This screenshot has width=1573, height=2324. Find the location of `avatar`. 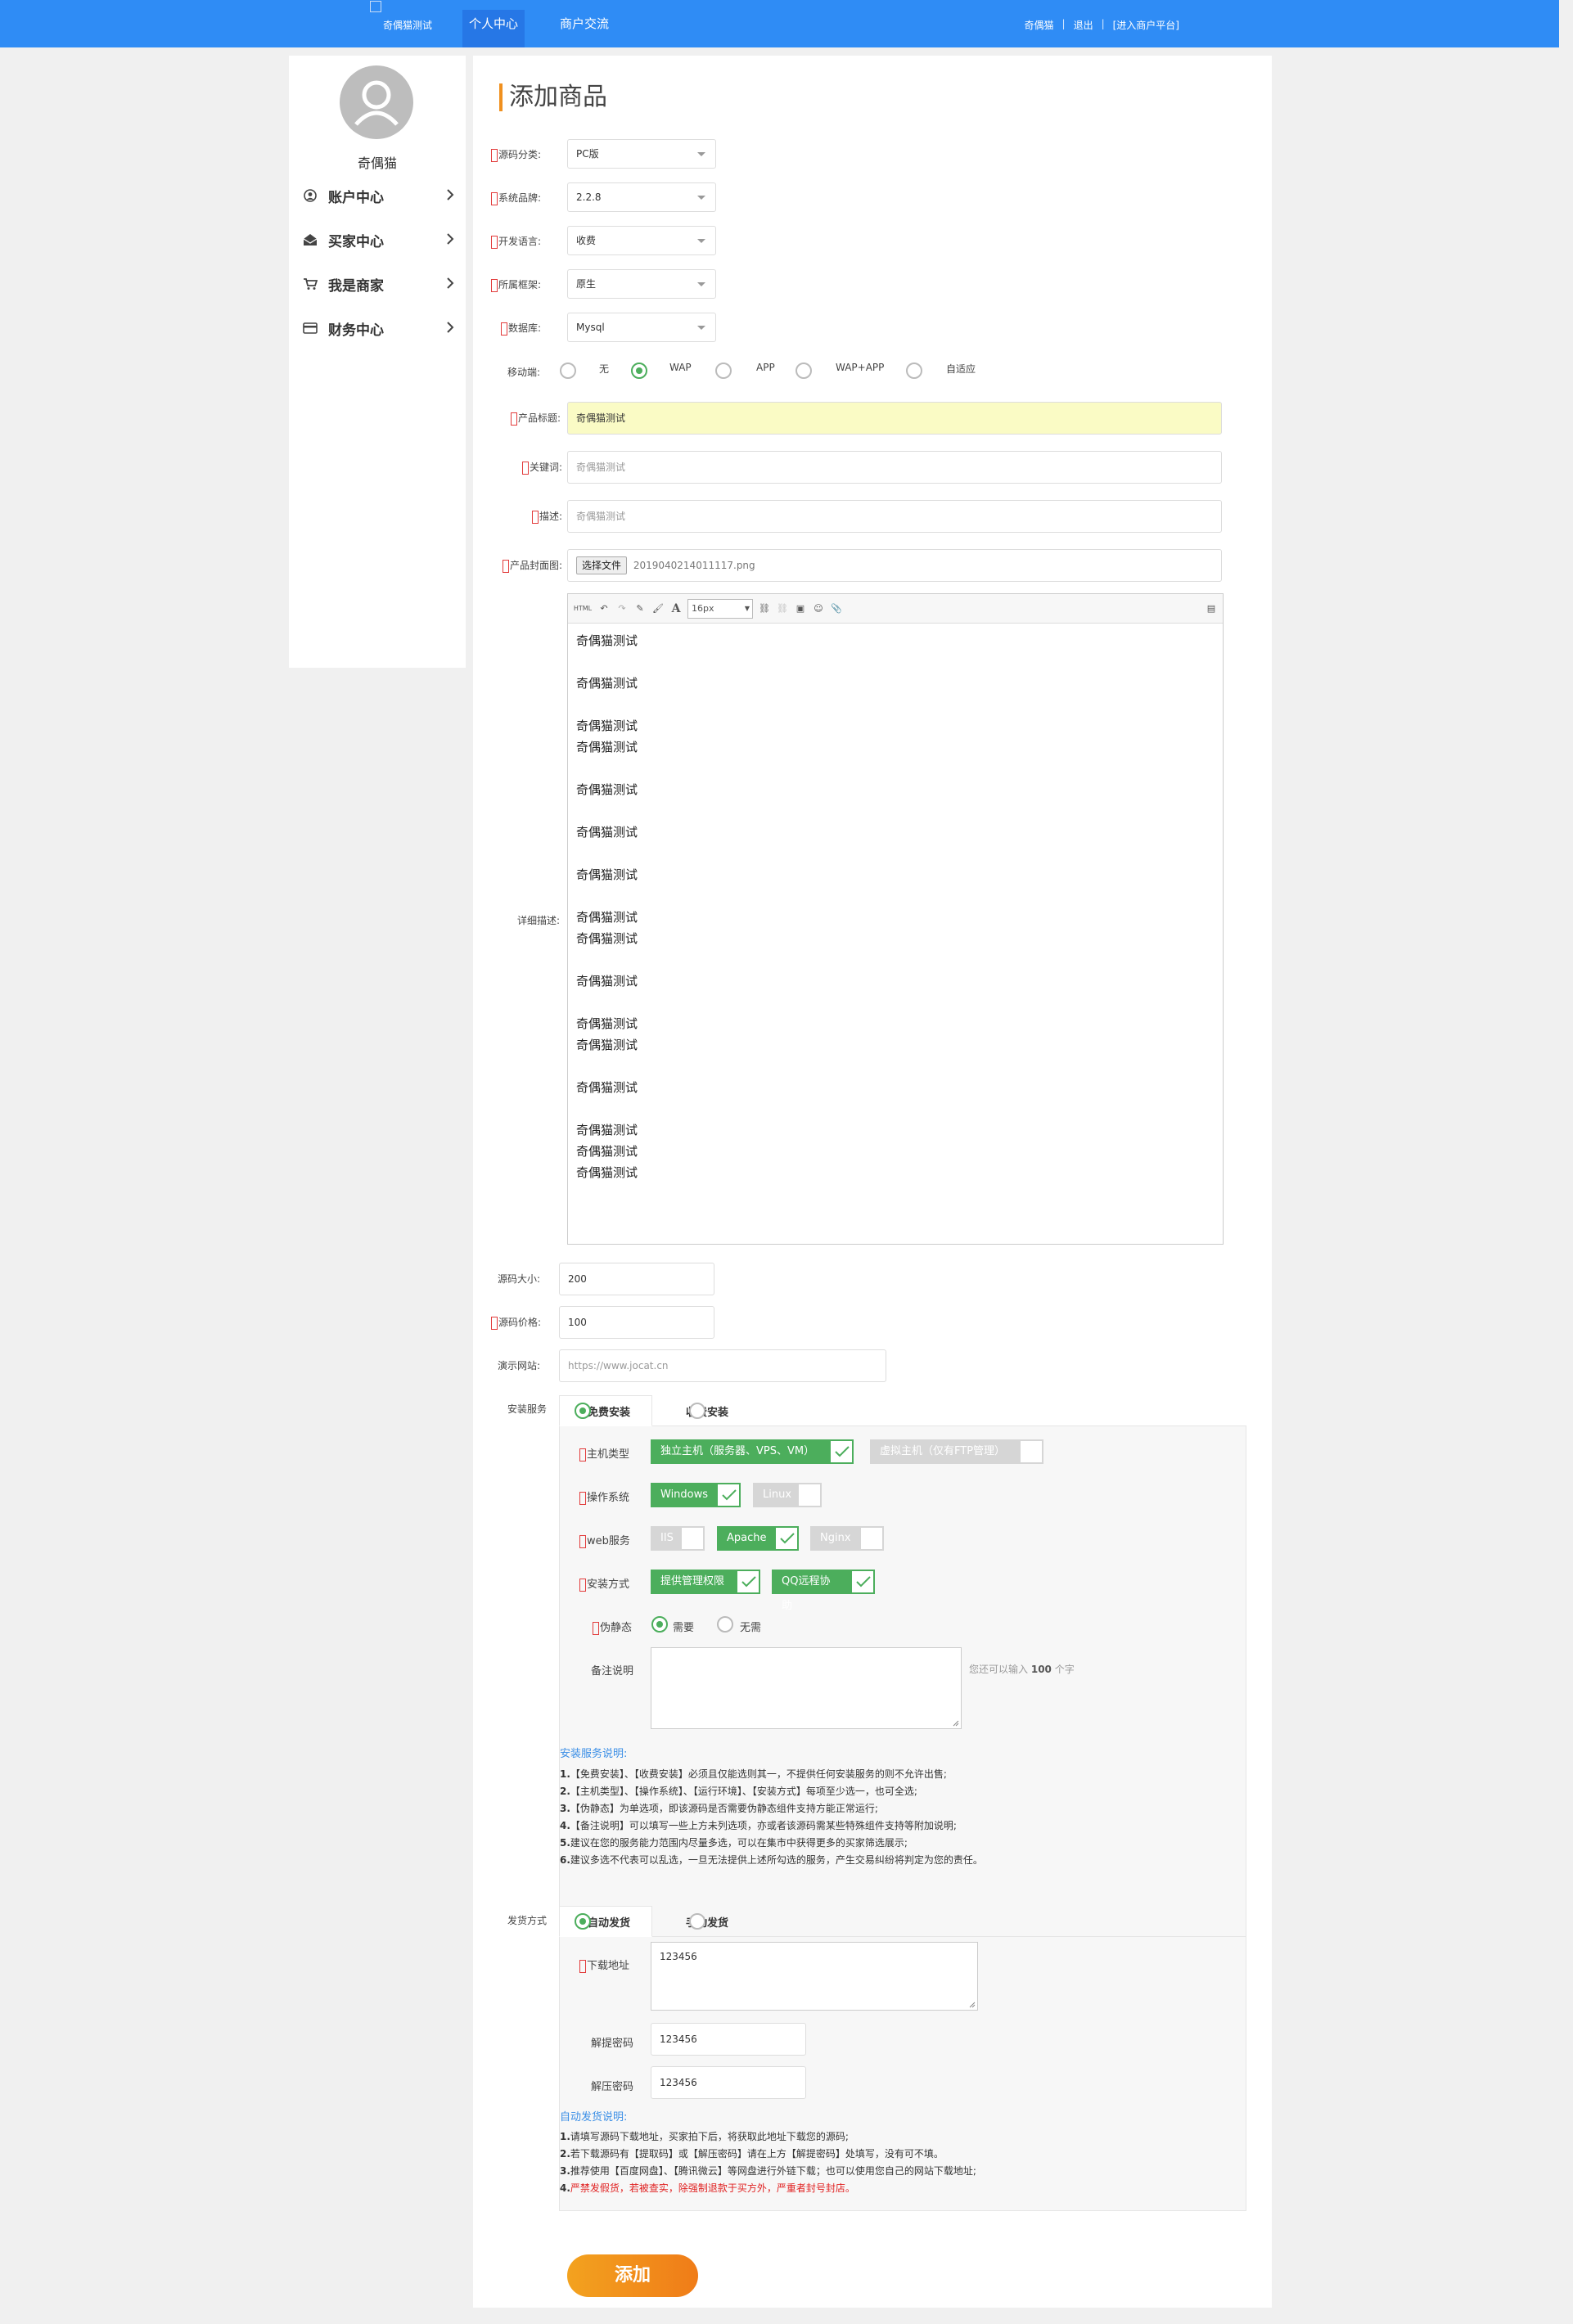

avatar is located at coordinates (376, 102).